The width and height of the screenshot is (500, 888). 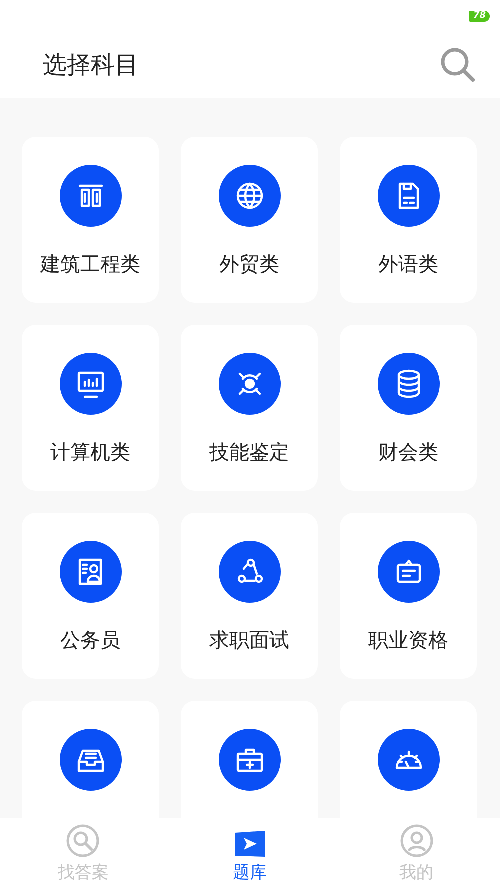 I want to click on search-button, so click(x=458, y=65).